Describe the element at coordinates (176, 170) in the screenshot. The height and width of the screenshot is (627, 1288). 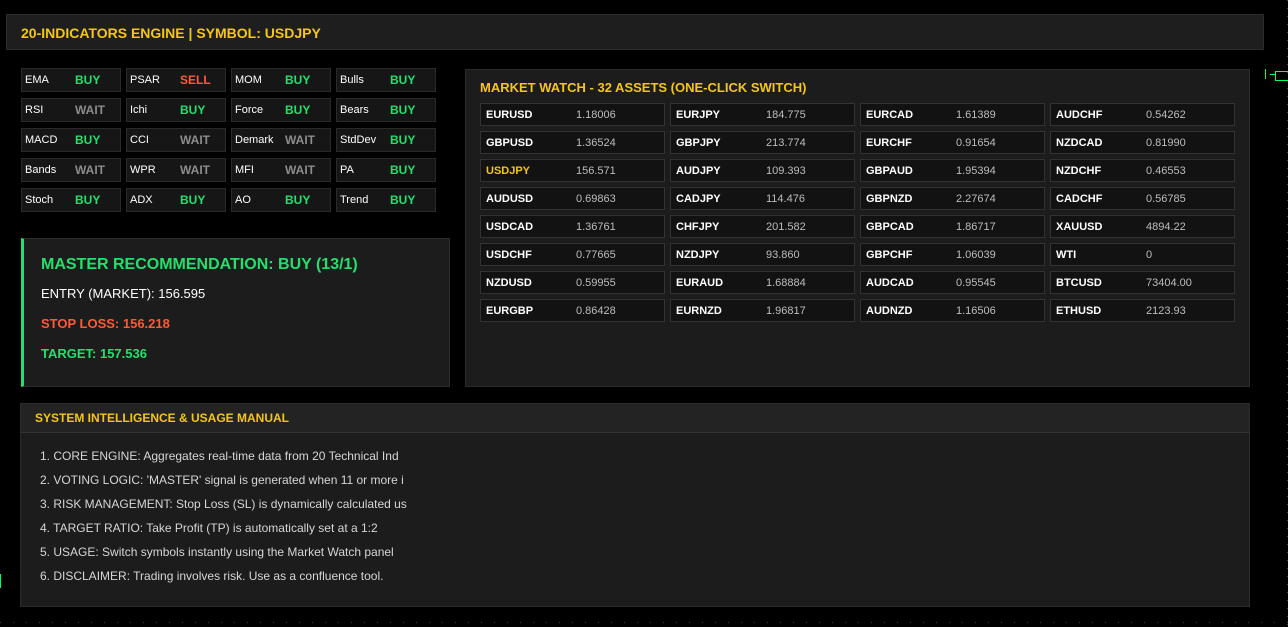
I see `indicator-cell-wpr: WPR WAIT` at that location.